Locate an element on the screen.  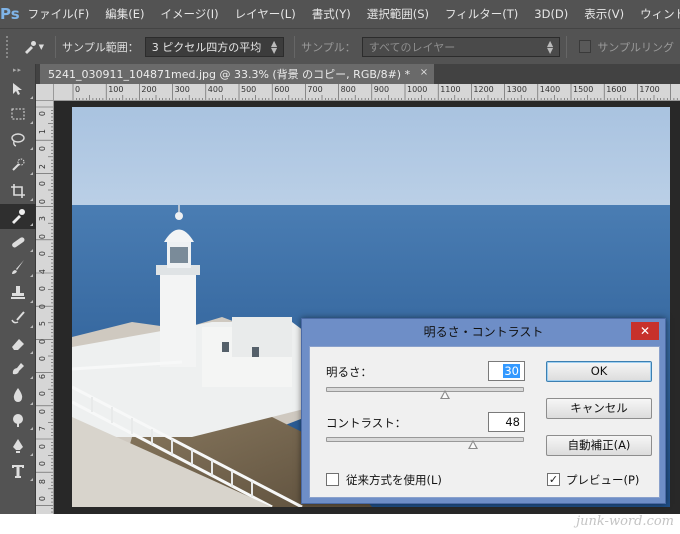
history-brush-tool is located at coordinates (18, 319).